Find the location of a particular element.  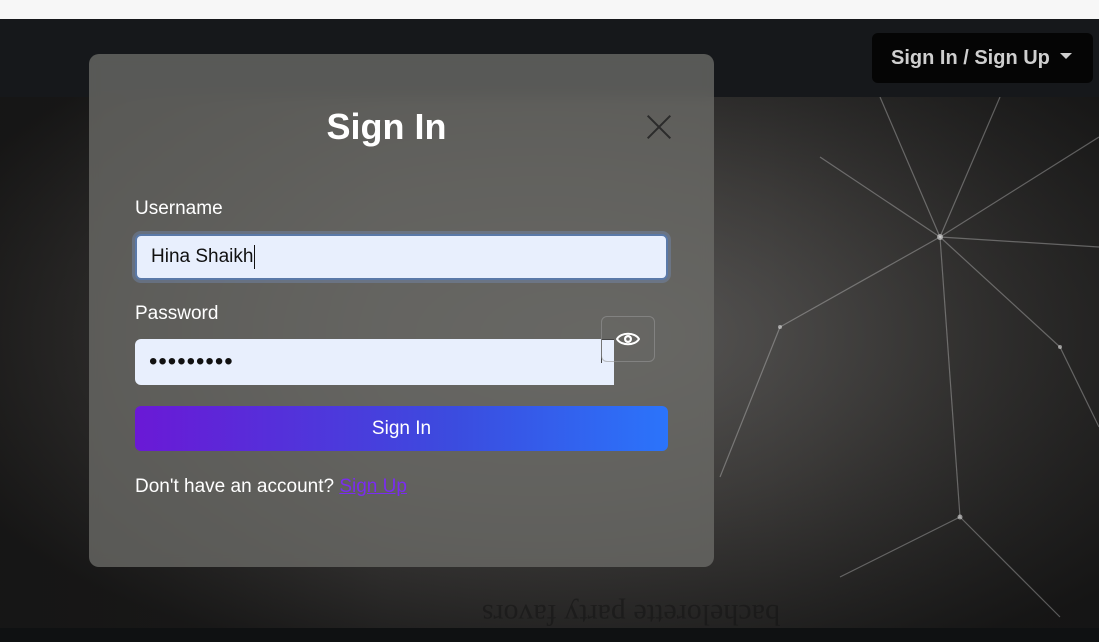

toggle-password-button is located at coordinates (628, 339).